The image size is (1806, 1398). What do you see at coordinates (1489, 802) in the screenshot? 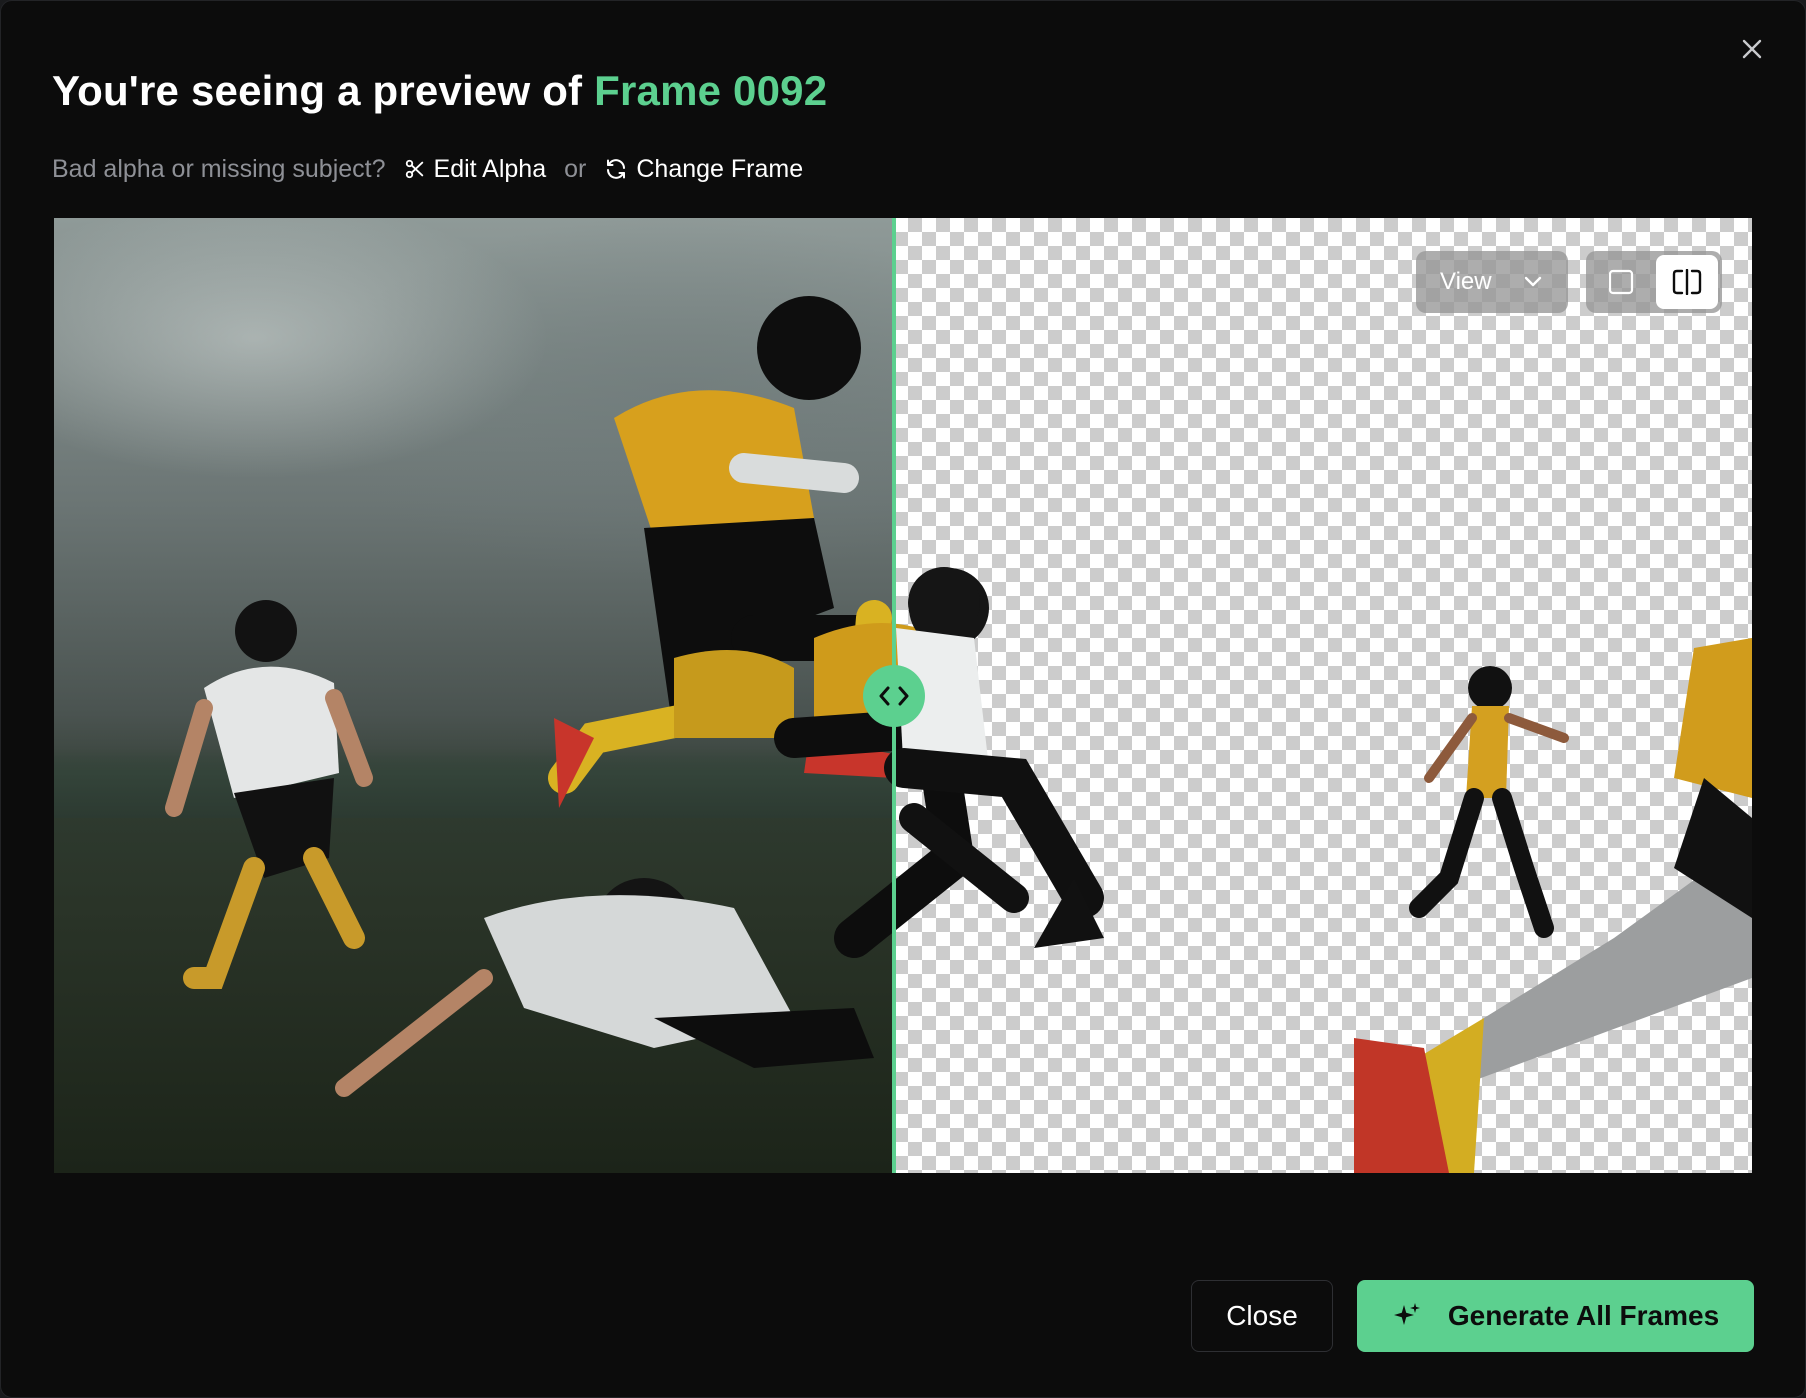
I see `small-runner-figure` at bounding box center [1489, 802].